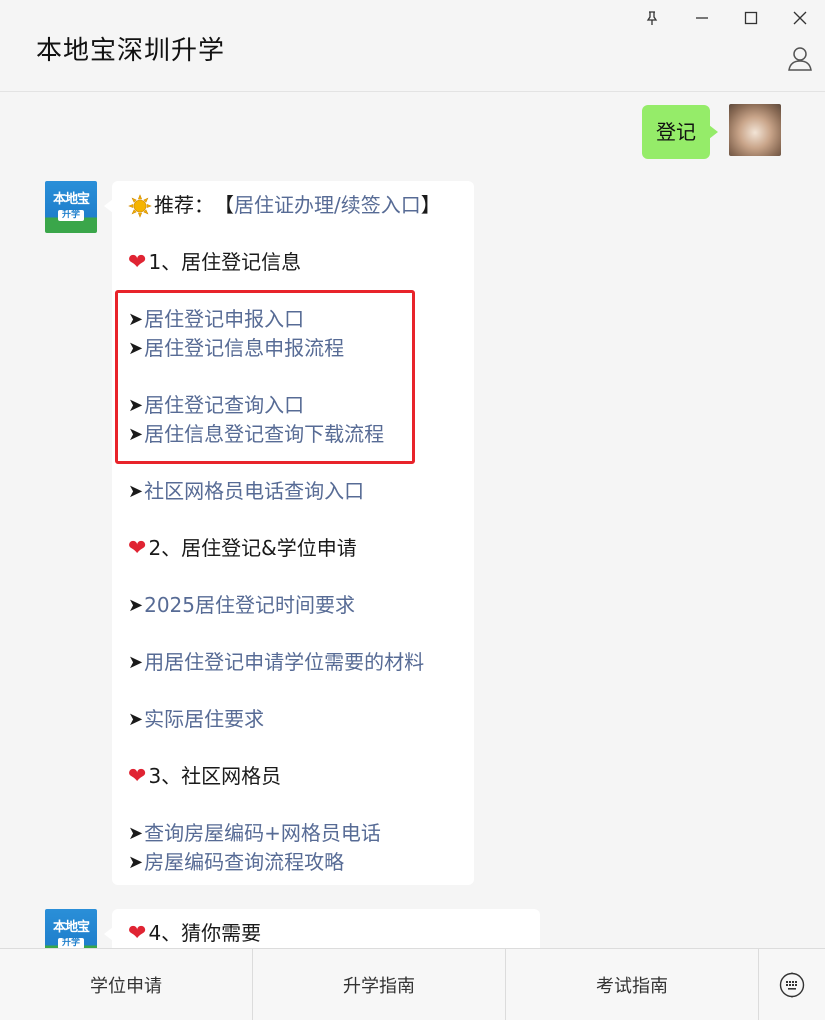  I want to click on link-item: ➤ 居住信息登记查询下载流程, so click(293, 434).